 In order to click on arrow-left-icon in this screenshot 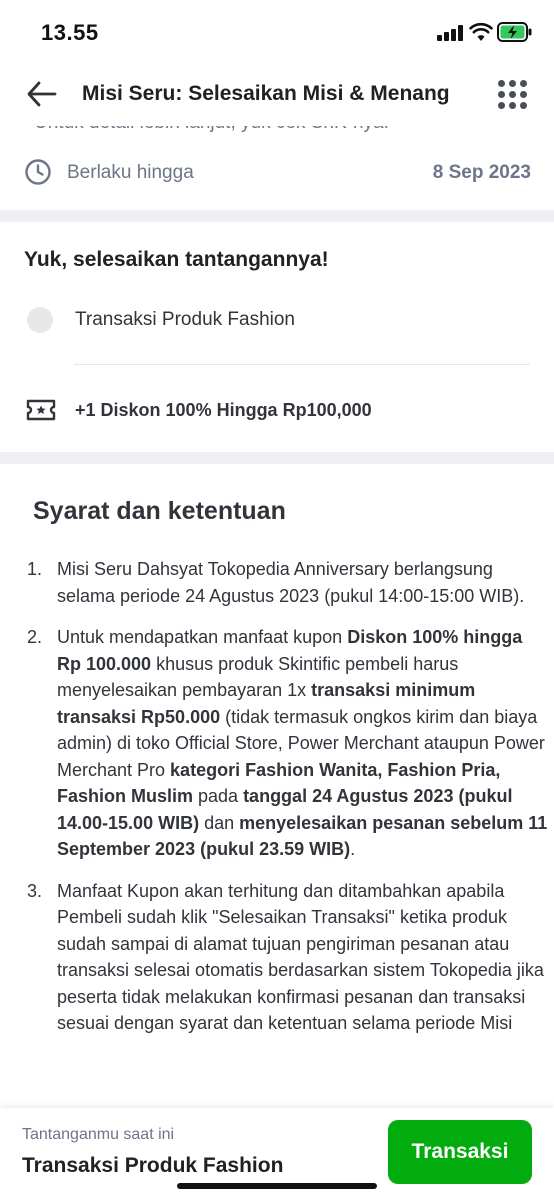, I will do `click(42, 94)`.